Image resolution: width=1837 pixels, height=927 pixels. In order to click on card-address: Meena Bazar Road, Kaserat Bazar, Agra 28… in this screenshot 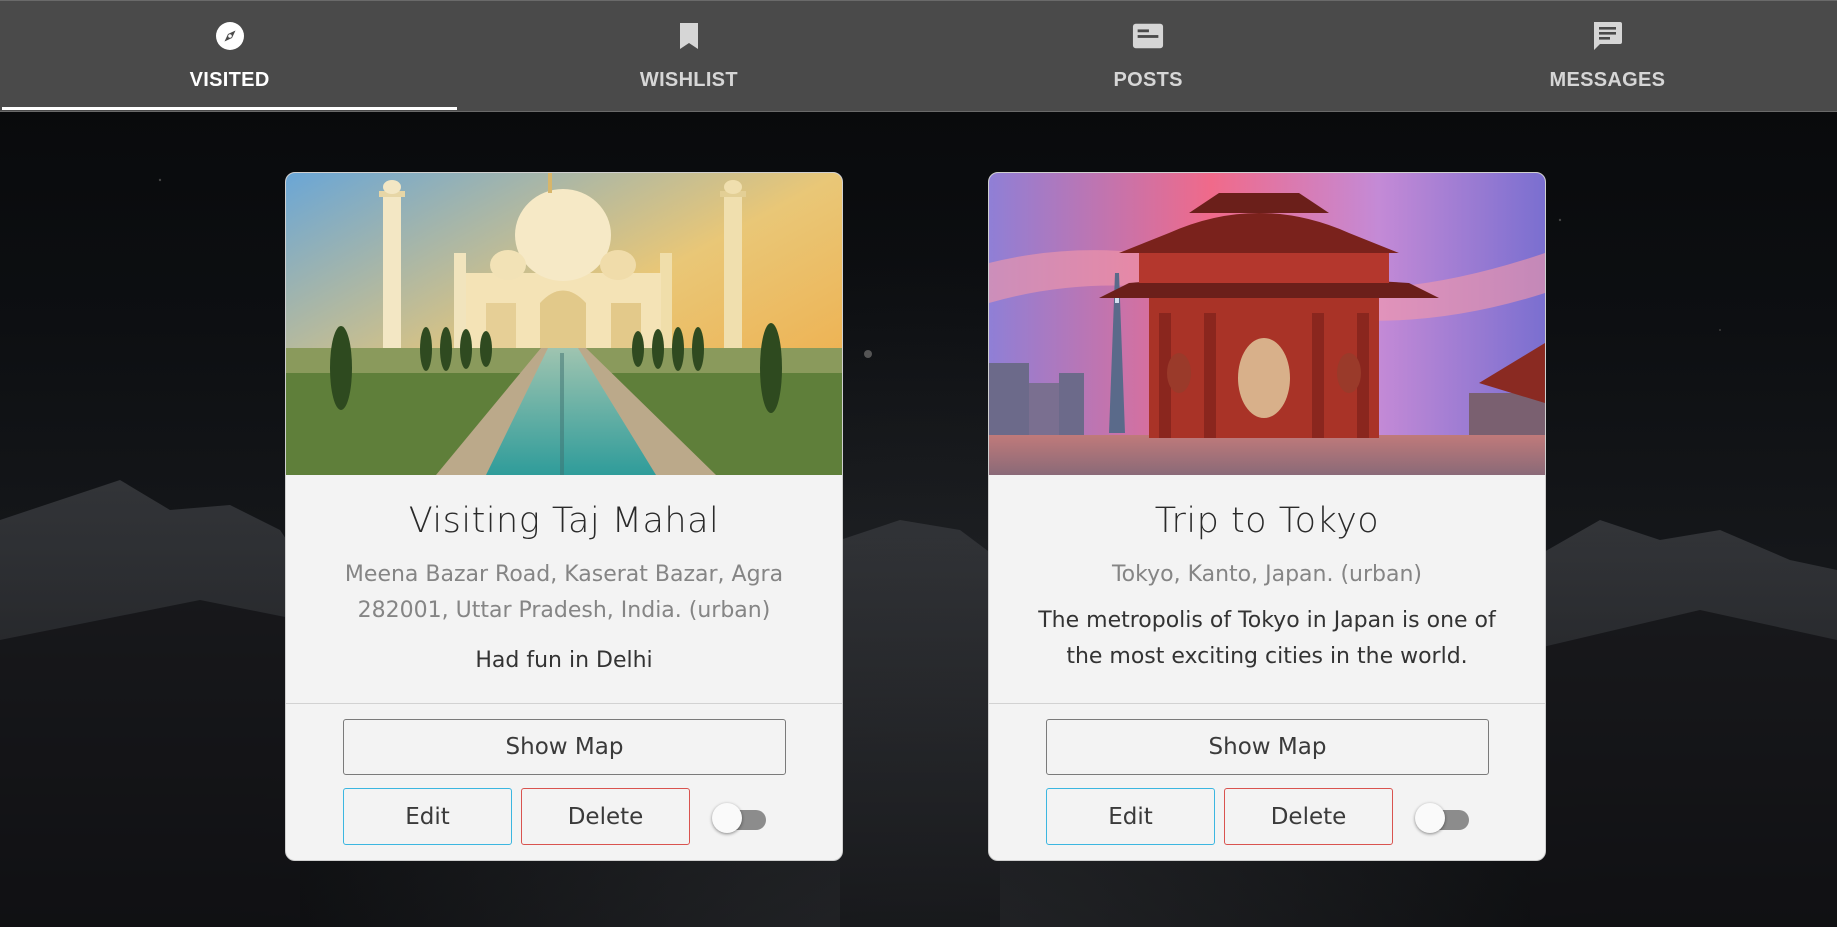, I will do `click(564, 592)`.